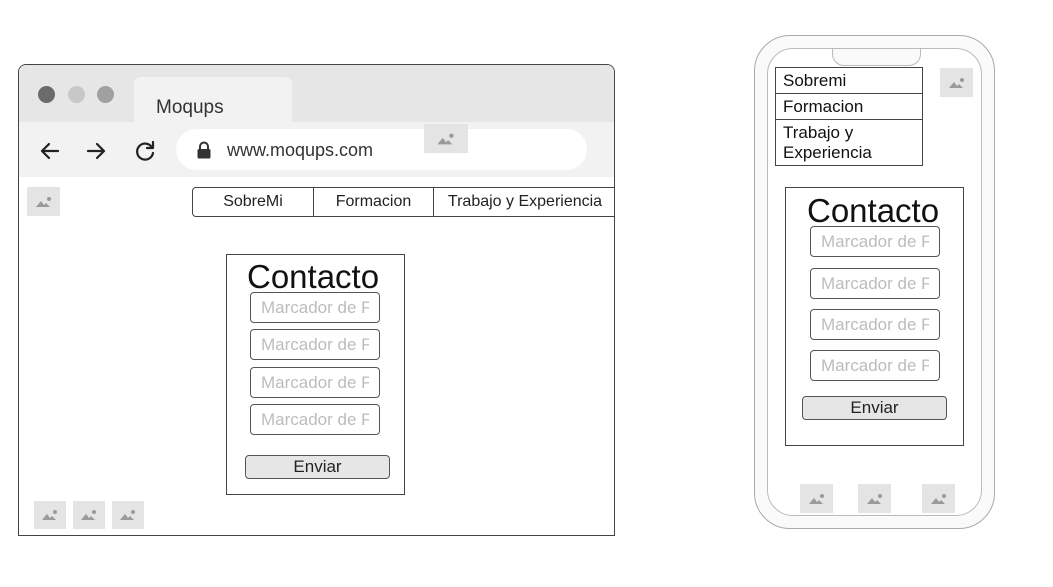 The height and width of the screenshot is (587, 1053). I want to click on browser-toolbar: www.moqups.com, so click(316, 149).